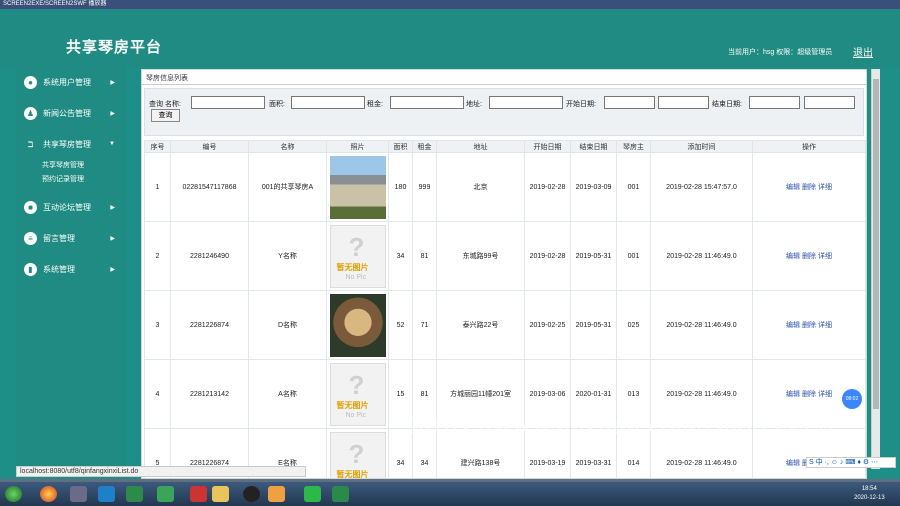  What do you see at coordinates (209, 256) in the screenshot?
I see `cell-code: 2281246490` at bounding box center [209, 256].